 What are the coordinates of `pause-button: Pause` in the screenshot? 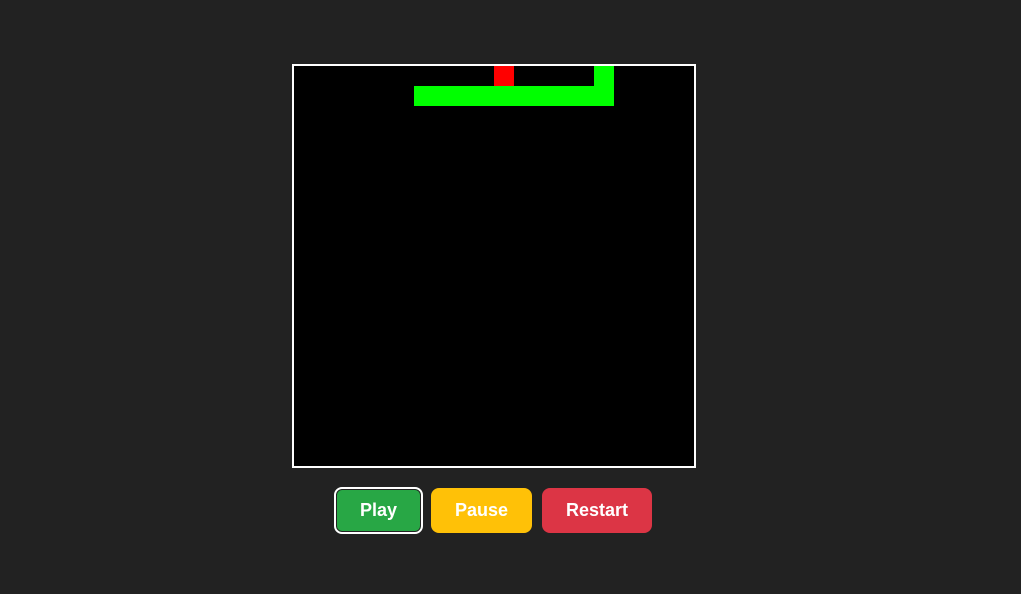 It's located at (481, 510).